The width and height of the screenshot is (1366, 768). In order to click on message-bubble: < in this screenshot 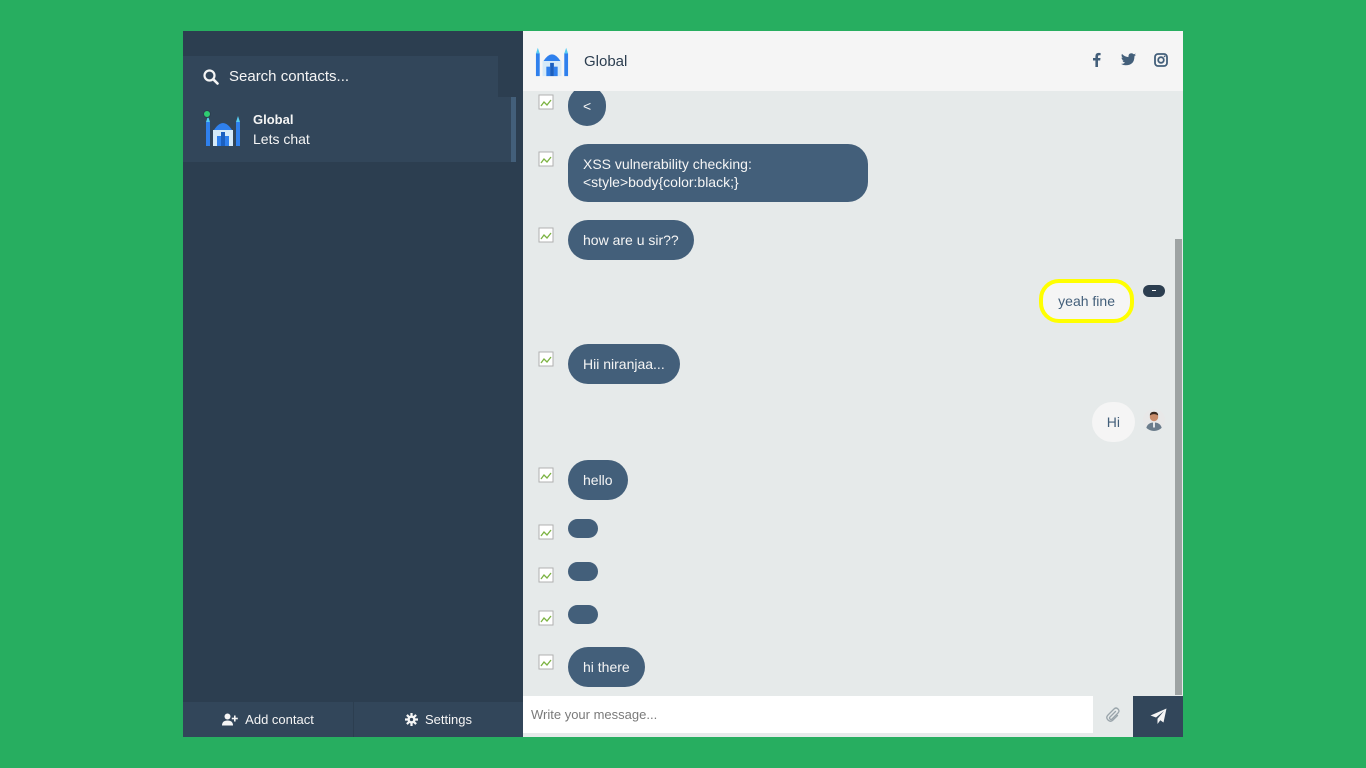, I will do `click(587, 108)`.